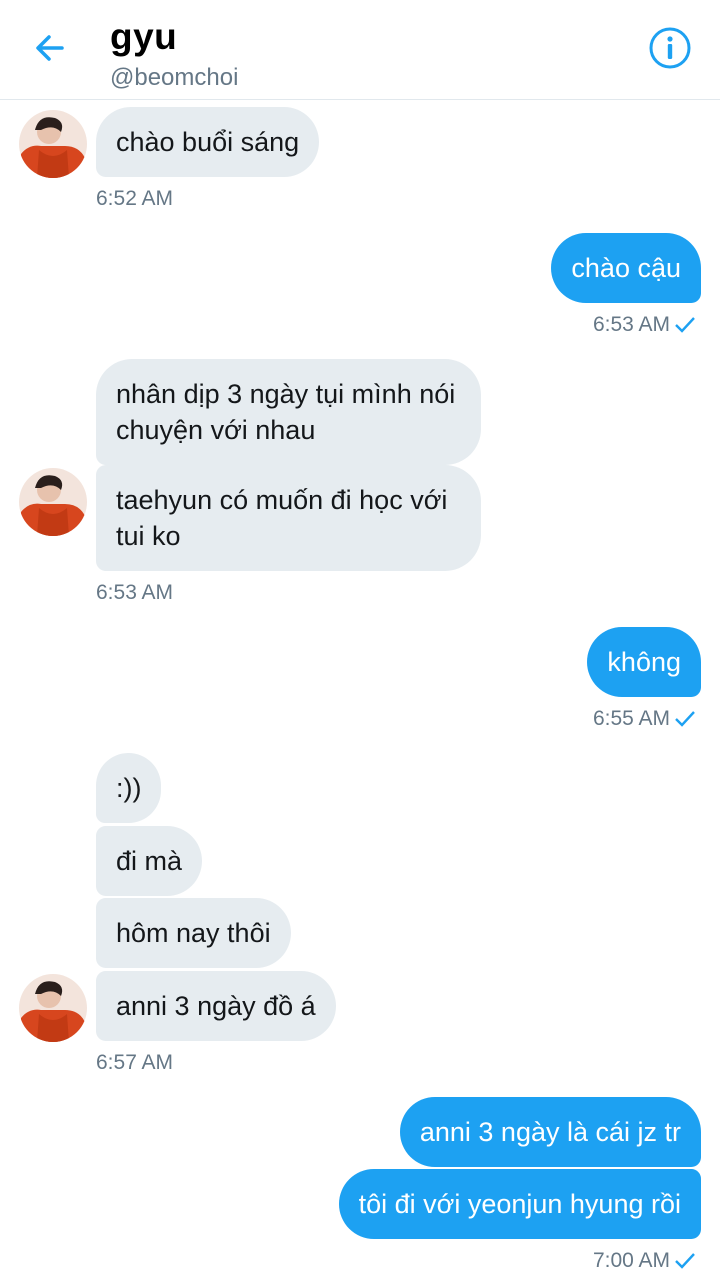 Image resolution: width=720 pixels, height=1279 pixels. Describe the element at coordinates (208, 142) in the screenshot. I see `message-bubble-incoming: chào buổi sáng` at that location.